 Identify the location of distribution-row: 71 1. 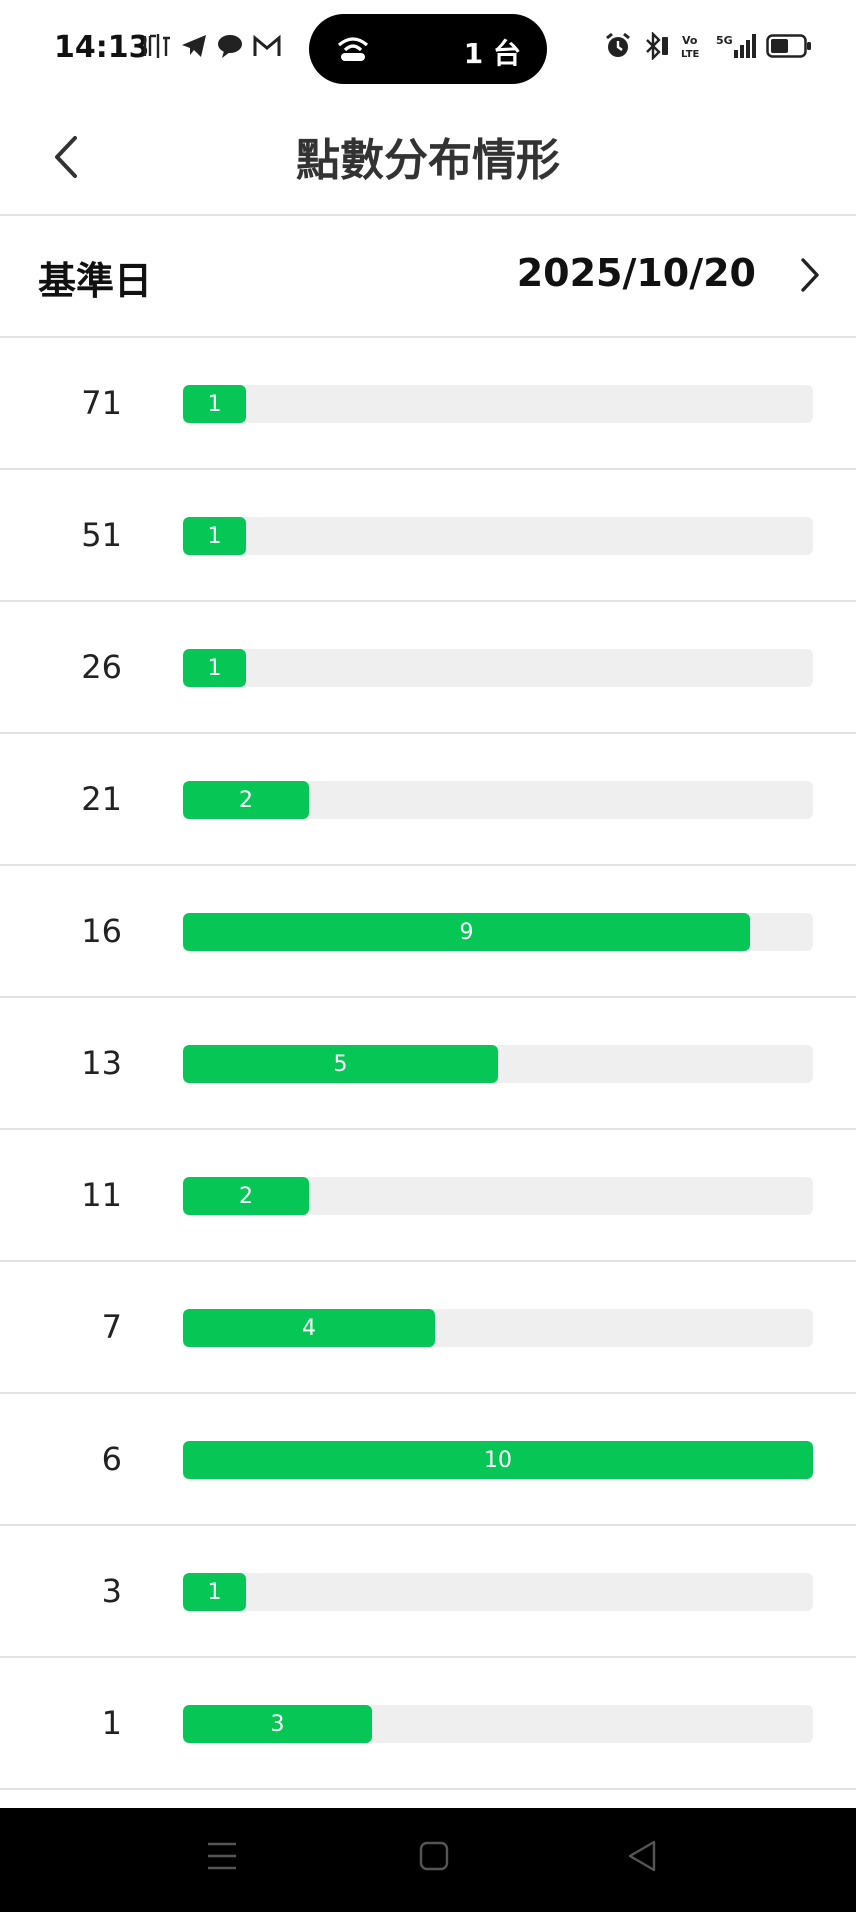
(428, 404).